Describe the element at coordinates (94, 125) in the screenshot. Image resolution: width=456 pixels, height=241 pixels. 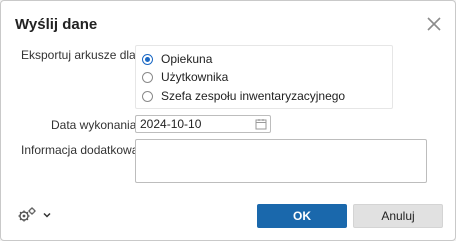
I see `date-label: Data wykonania` at that location.